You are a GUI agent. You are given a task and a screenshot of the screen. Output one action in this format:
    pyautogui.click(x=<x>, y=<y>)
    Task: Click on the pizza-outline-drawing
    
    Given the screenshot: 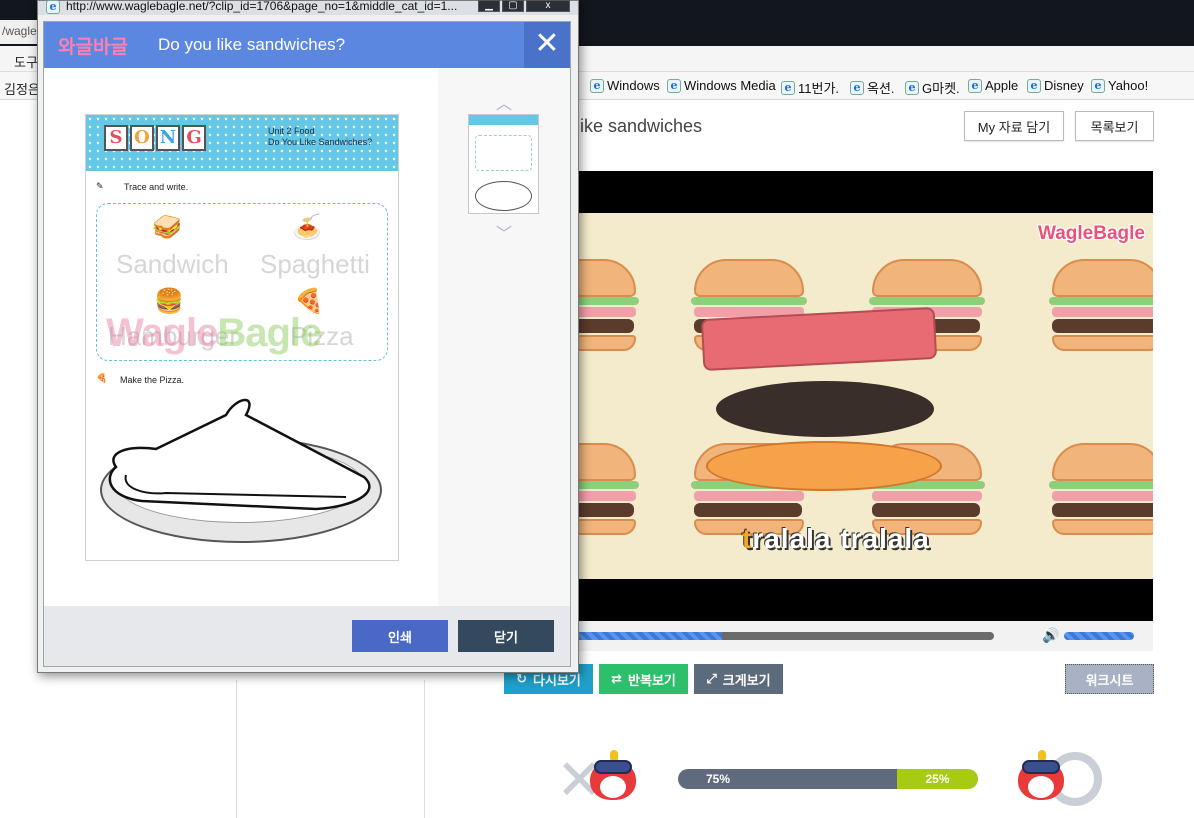 What is the action you would take?
    pyautogui.click(x=239, y=454)
    